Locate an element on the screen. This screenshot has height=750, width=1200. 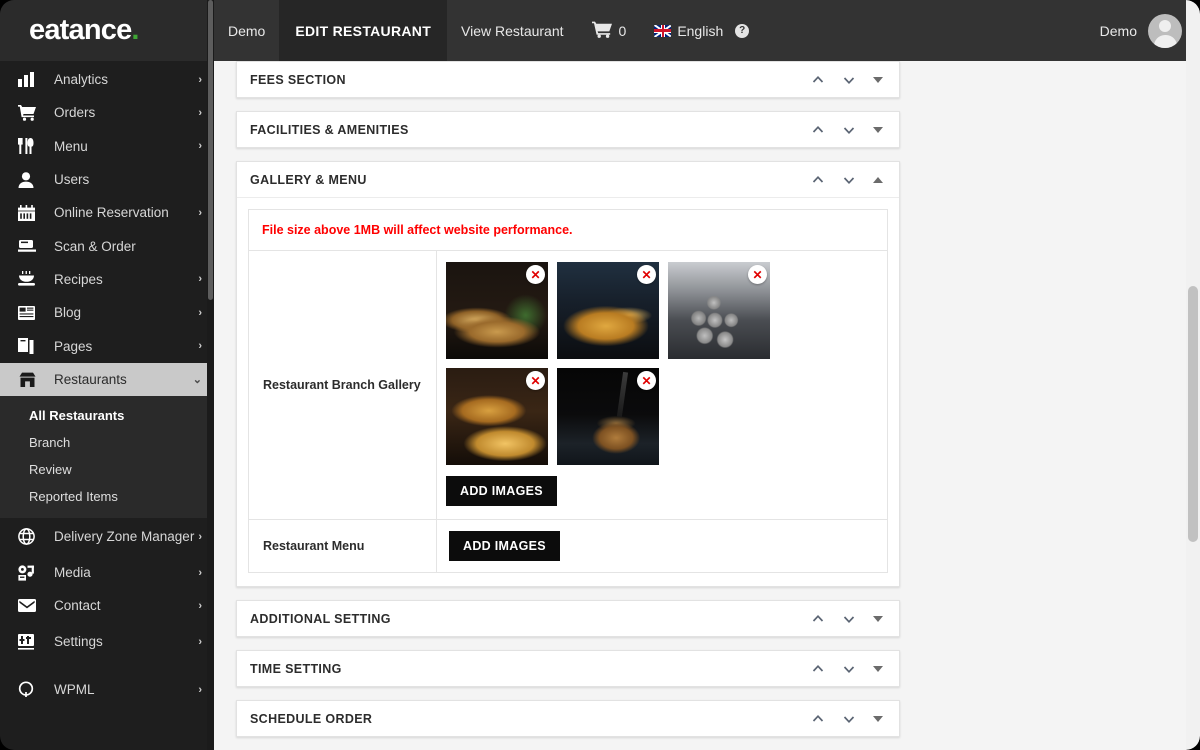
sidebar-item-contact: Contact › is located at coordinates (107, 605).